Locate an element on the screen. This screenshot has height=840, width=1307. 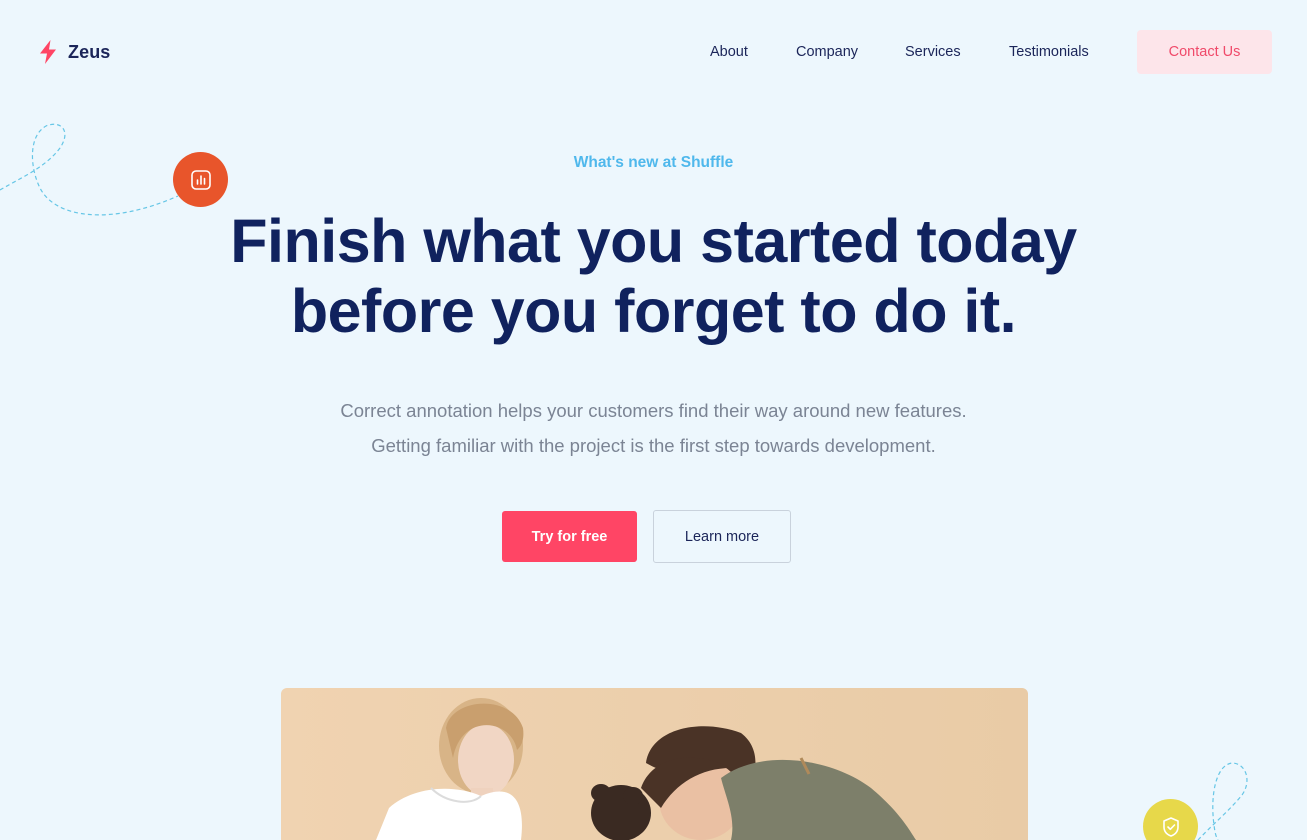
nav-link-testimonials: Testimonials is located at coordinates (1049, 52).